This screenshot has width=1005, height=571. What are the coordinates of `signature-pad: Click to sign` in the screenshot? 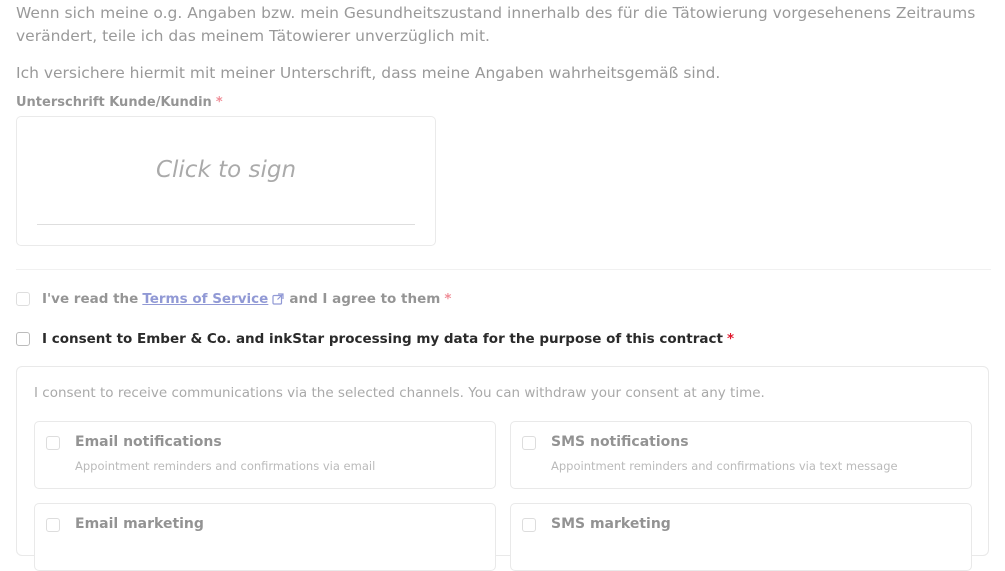 It's located at (226, 181).